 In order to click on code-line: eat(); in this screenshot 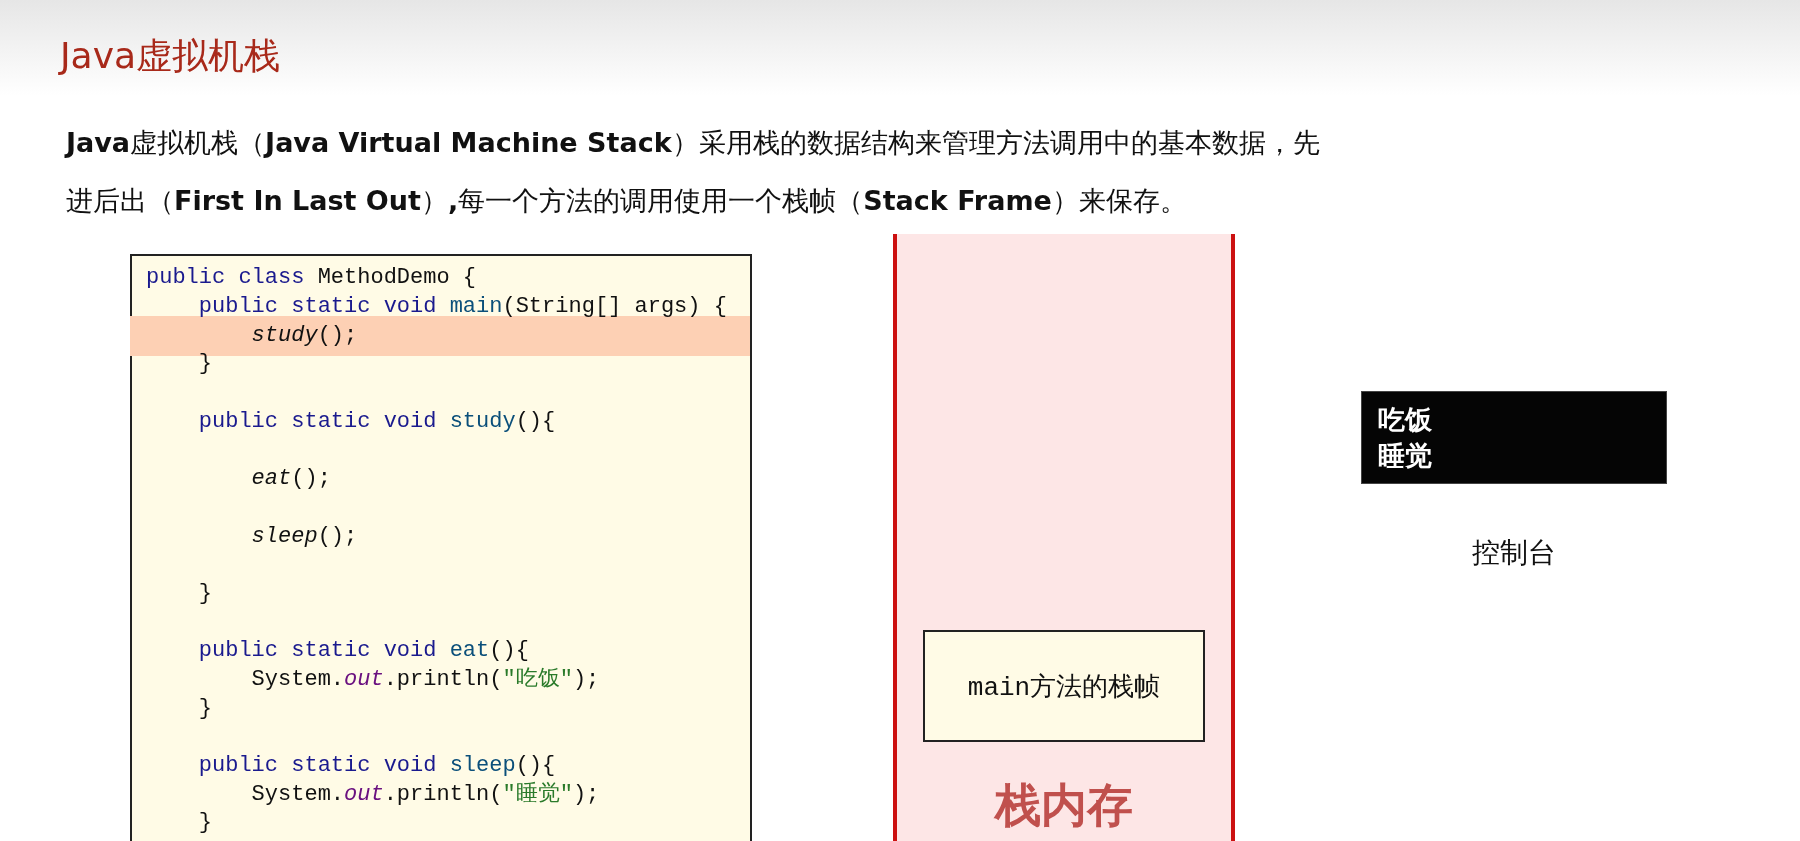, I will do `click(291, 479)`.